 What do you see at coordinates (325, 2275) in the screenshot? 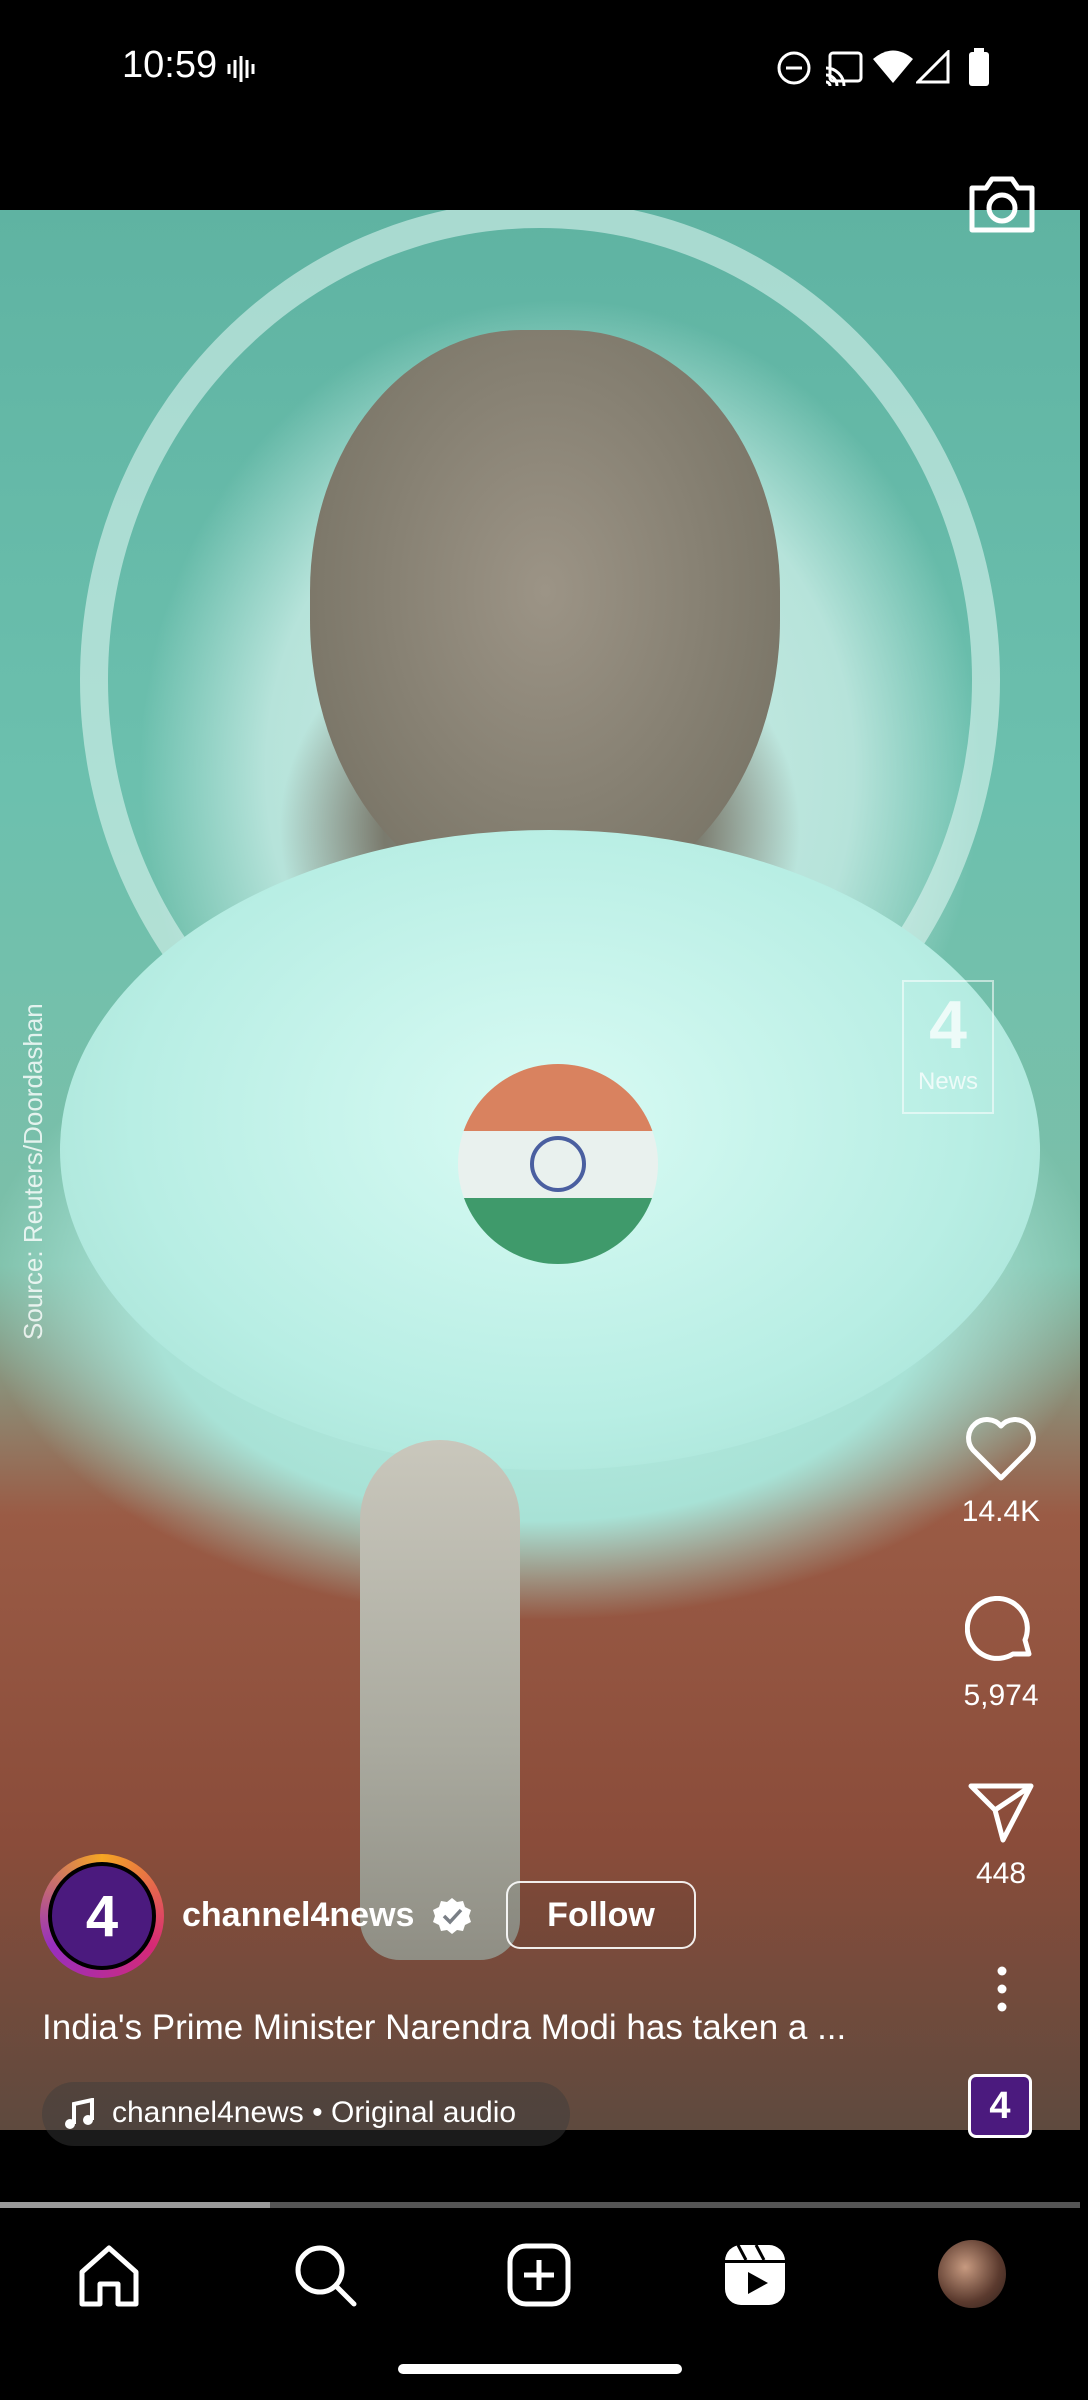
I see `search-icon` at bounding box center [325, 2275].